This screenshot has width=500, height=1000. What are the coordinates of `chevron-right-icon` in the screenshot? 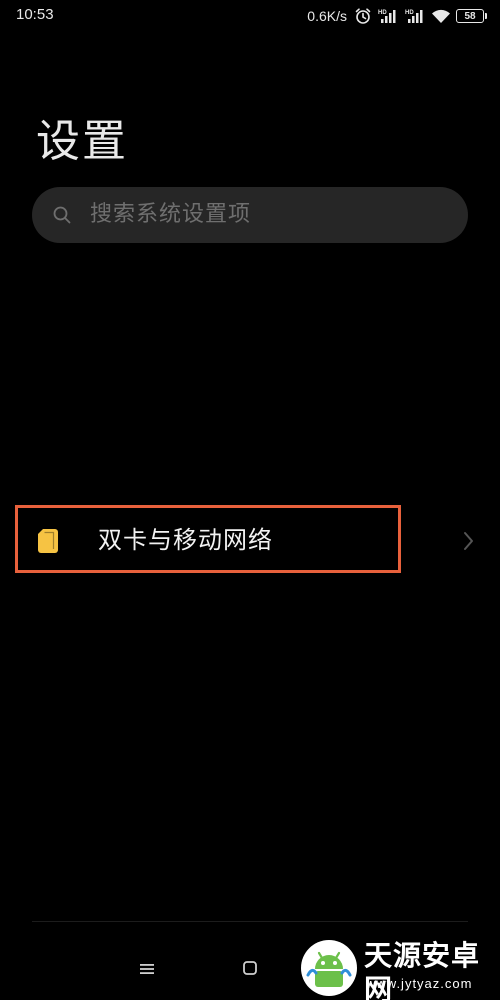 It's located at (468, 541).